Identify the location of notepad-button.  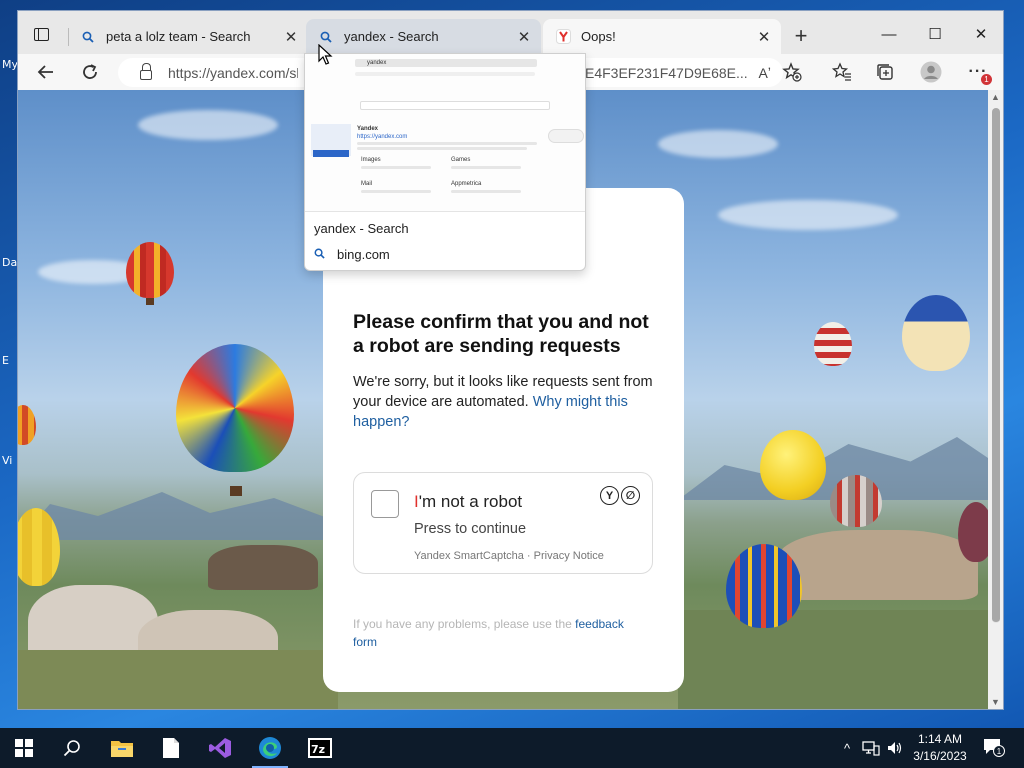
(171, 748).